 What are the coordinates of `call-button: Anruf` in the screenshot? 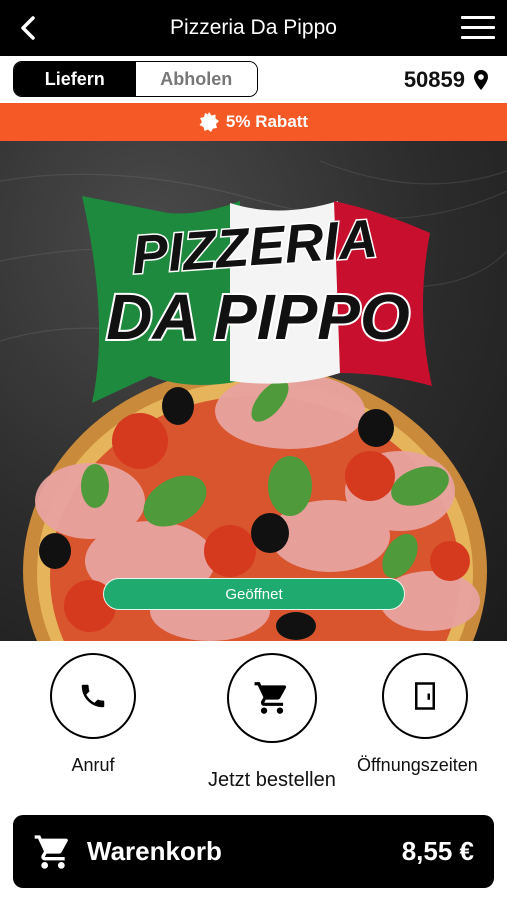 It's located at (93, 714).